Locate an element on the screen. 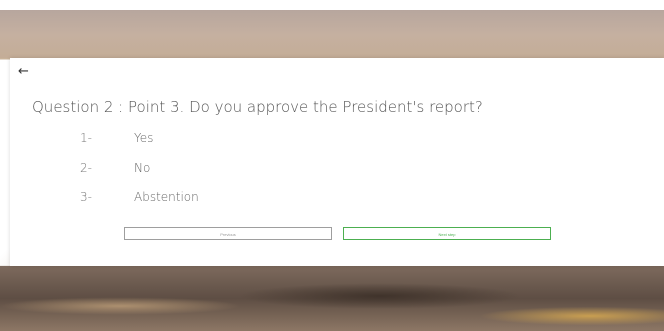 This screenshot has height=331, width=664. option-number: 1- is located at coordinates (86, 138).